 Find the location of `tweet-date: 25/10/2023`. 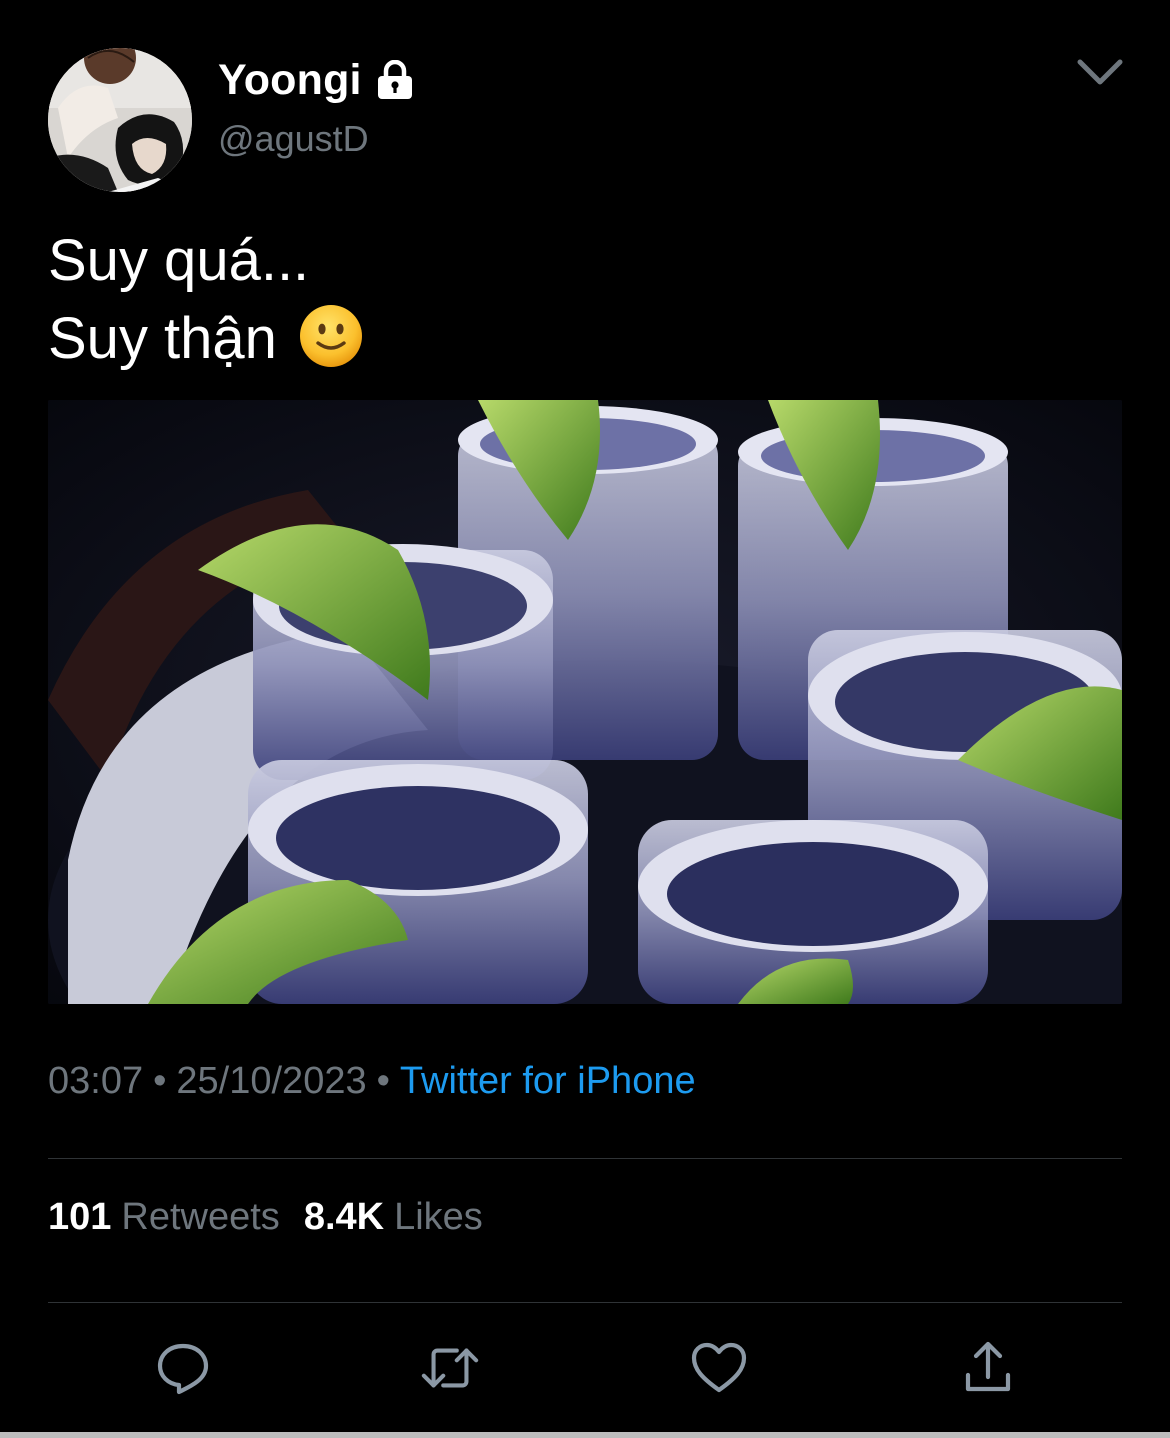

tweet-date: 25/10/2023 is located at coordinates (271, 1081).